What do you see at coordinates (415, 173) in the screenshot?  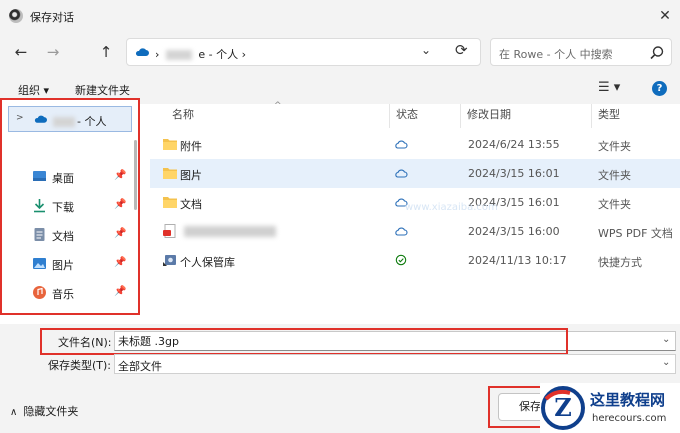 I see `file-row: 图片 2024/3/15 16:01 文件夹` at bounding box center [415, 173].